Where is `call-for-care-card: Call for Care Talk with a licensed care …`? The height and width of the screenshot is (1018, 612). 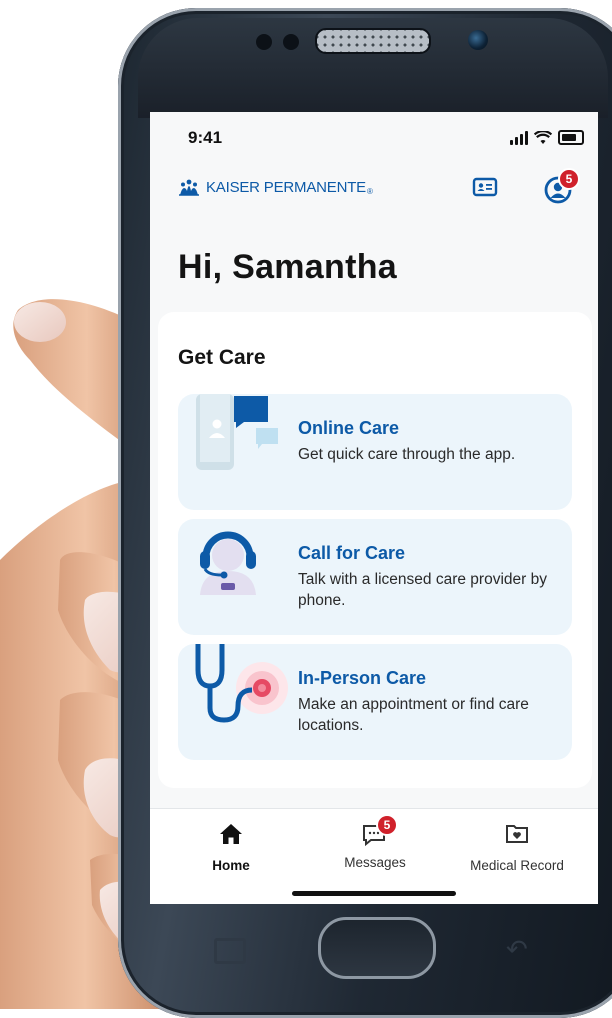
call-for-care-card: Call for Care Talk with a licensed care … is located at coordinates (375, 577).